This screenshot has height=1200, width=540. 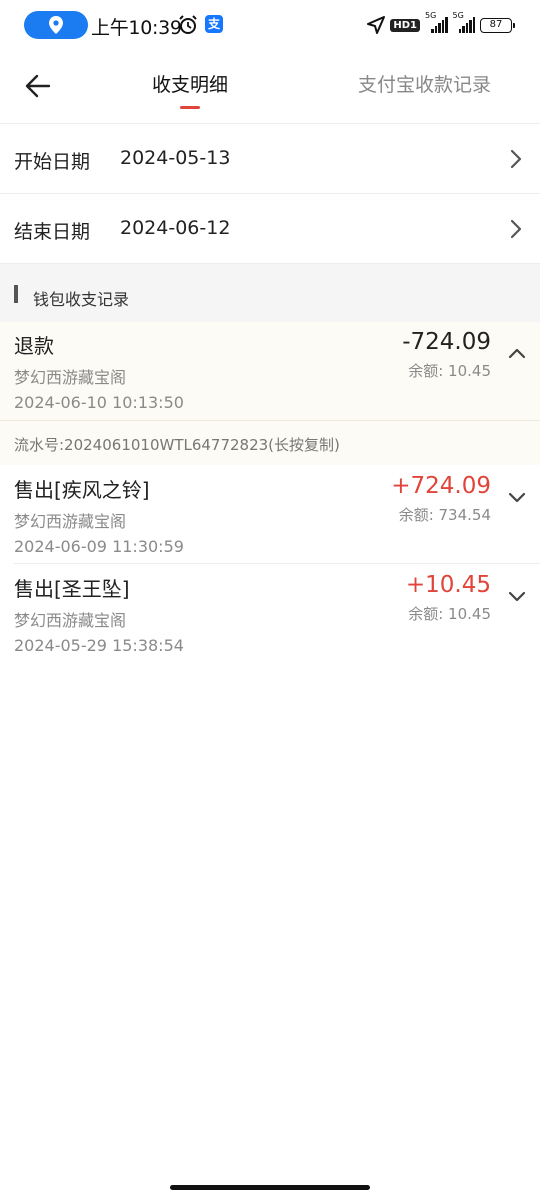 What do you see at coordinates (270, 293) in the screenshot?
I see `section-header: 钱包收支记录` at bounding box center [270, 293].